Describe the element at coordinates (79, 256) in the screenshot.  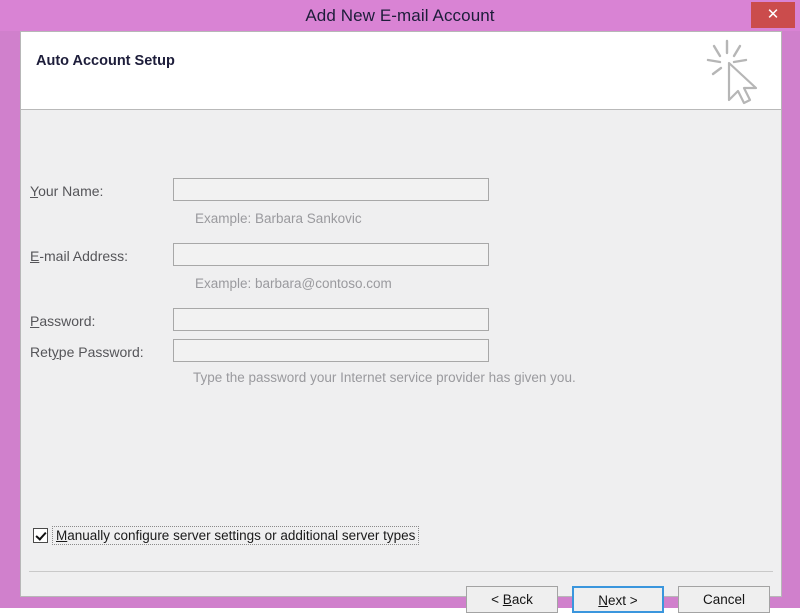
I see `email-address-label: E-mail Address:` at that location.